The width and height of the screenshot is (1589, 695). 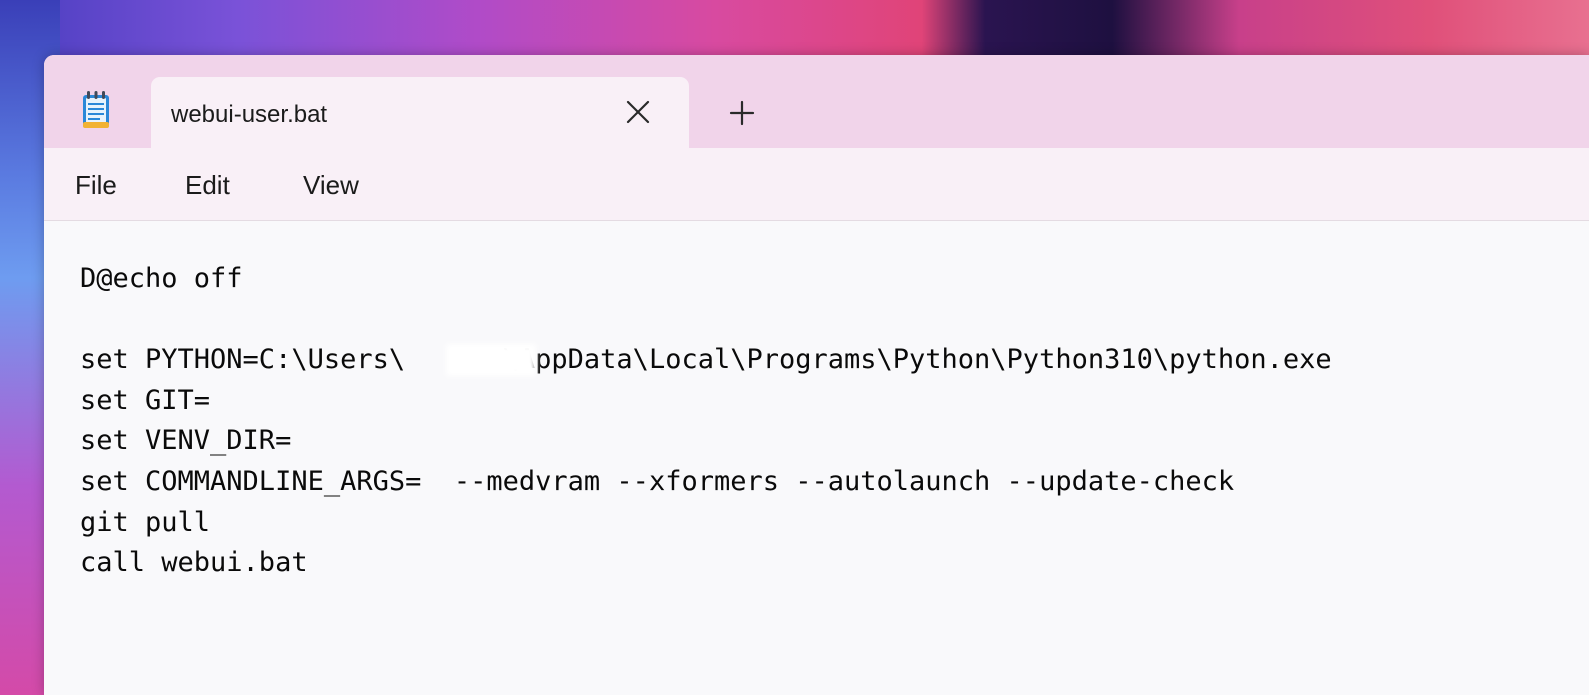 I want to click on notepad-icon, so click(x=96, y=109).